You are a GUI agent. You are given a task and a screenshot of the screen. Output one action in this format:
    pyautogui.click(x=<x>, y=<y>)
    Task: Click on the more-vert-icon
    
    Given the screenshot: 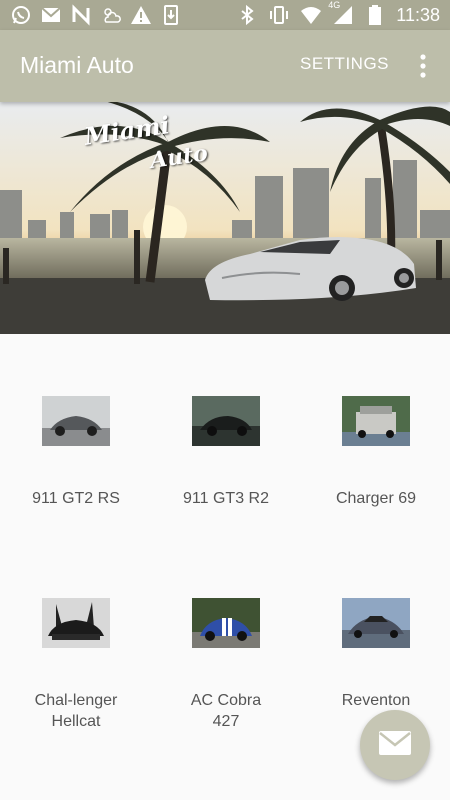 What is the action you would take?
    pyautogui.click(x=423, y=66)
    